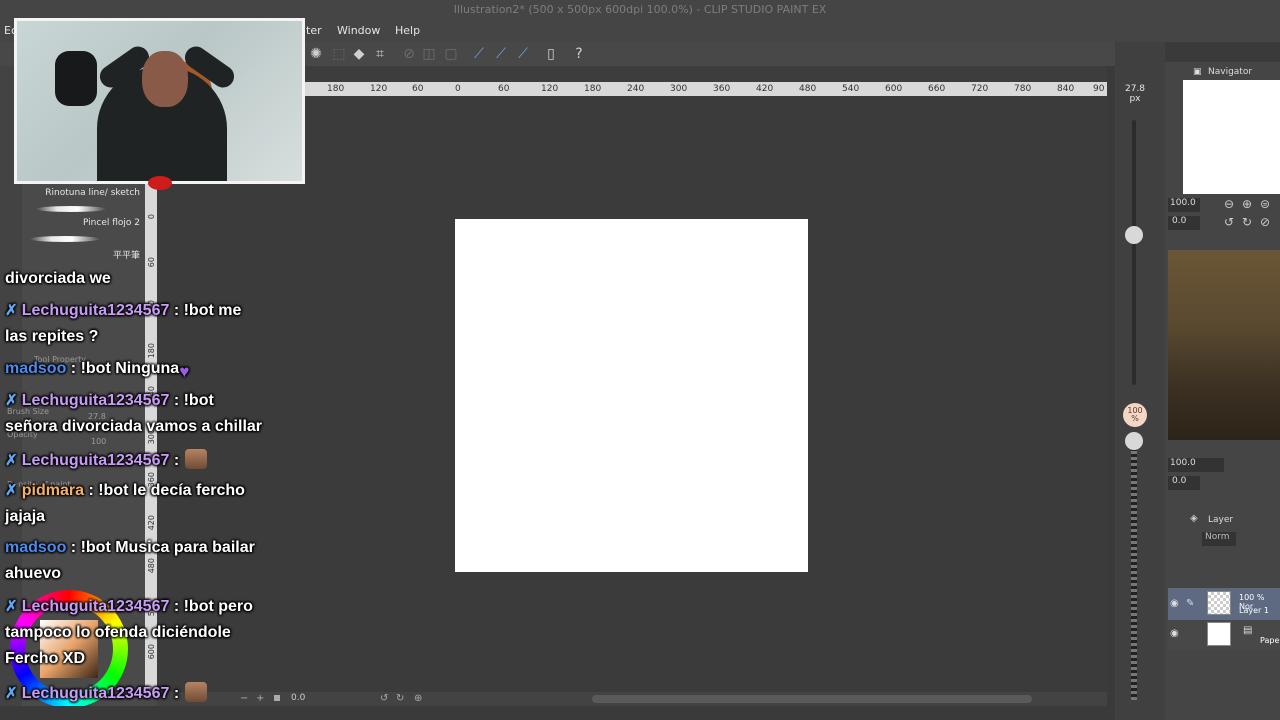 This screenshot has width=1280, height=720. Describe the element at coordinates (1247, 204) in the screenshot. I see `zoom-in-icon: ⊕` at that location.